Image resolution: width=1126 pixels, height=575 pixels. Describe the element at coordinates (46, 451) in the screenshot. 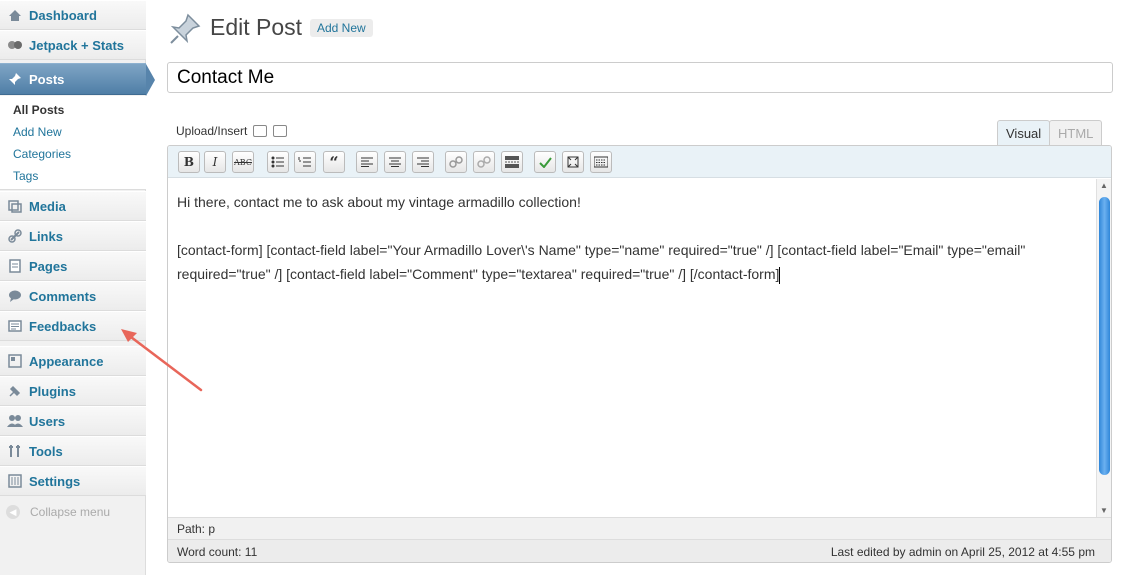

I see `sidebar-item-label: Tools` at that location.